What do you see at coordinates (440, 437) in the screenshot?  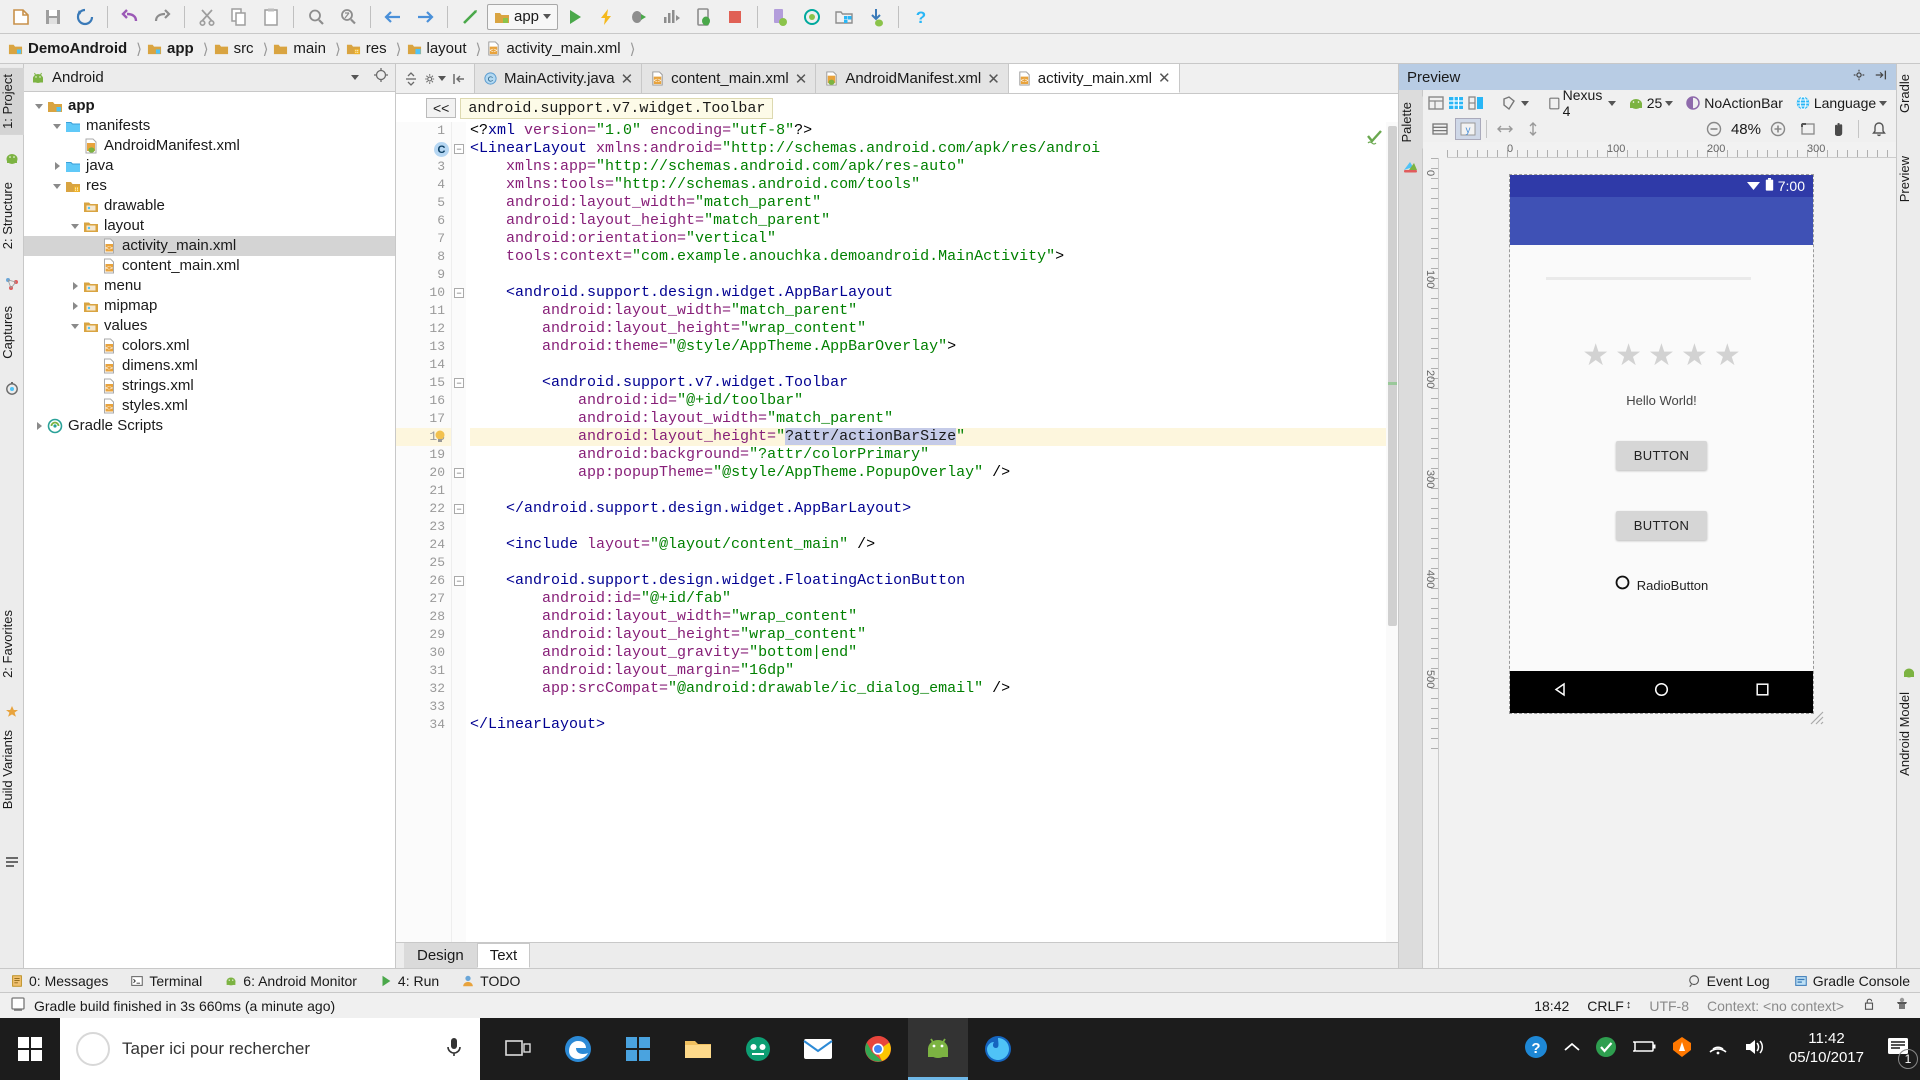 I see `intention-bulb-icon` at bounding box center [440, 437].